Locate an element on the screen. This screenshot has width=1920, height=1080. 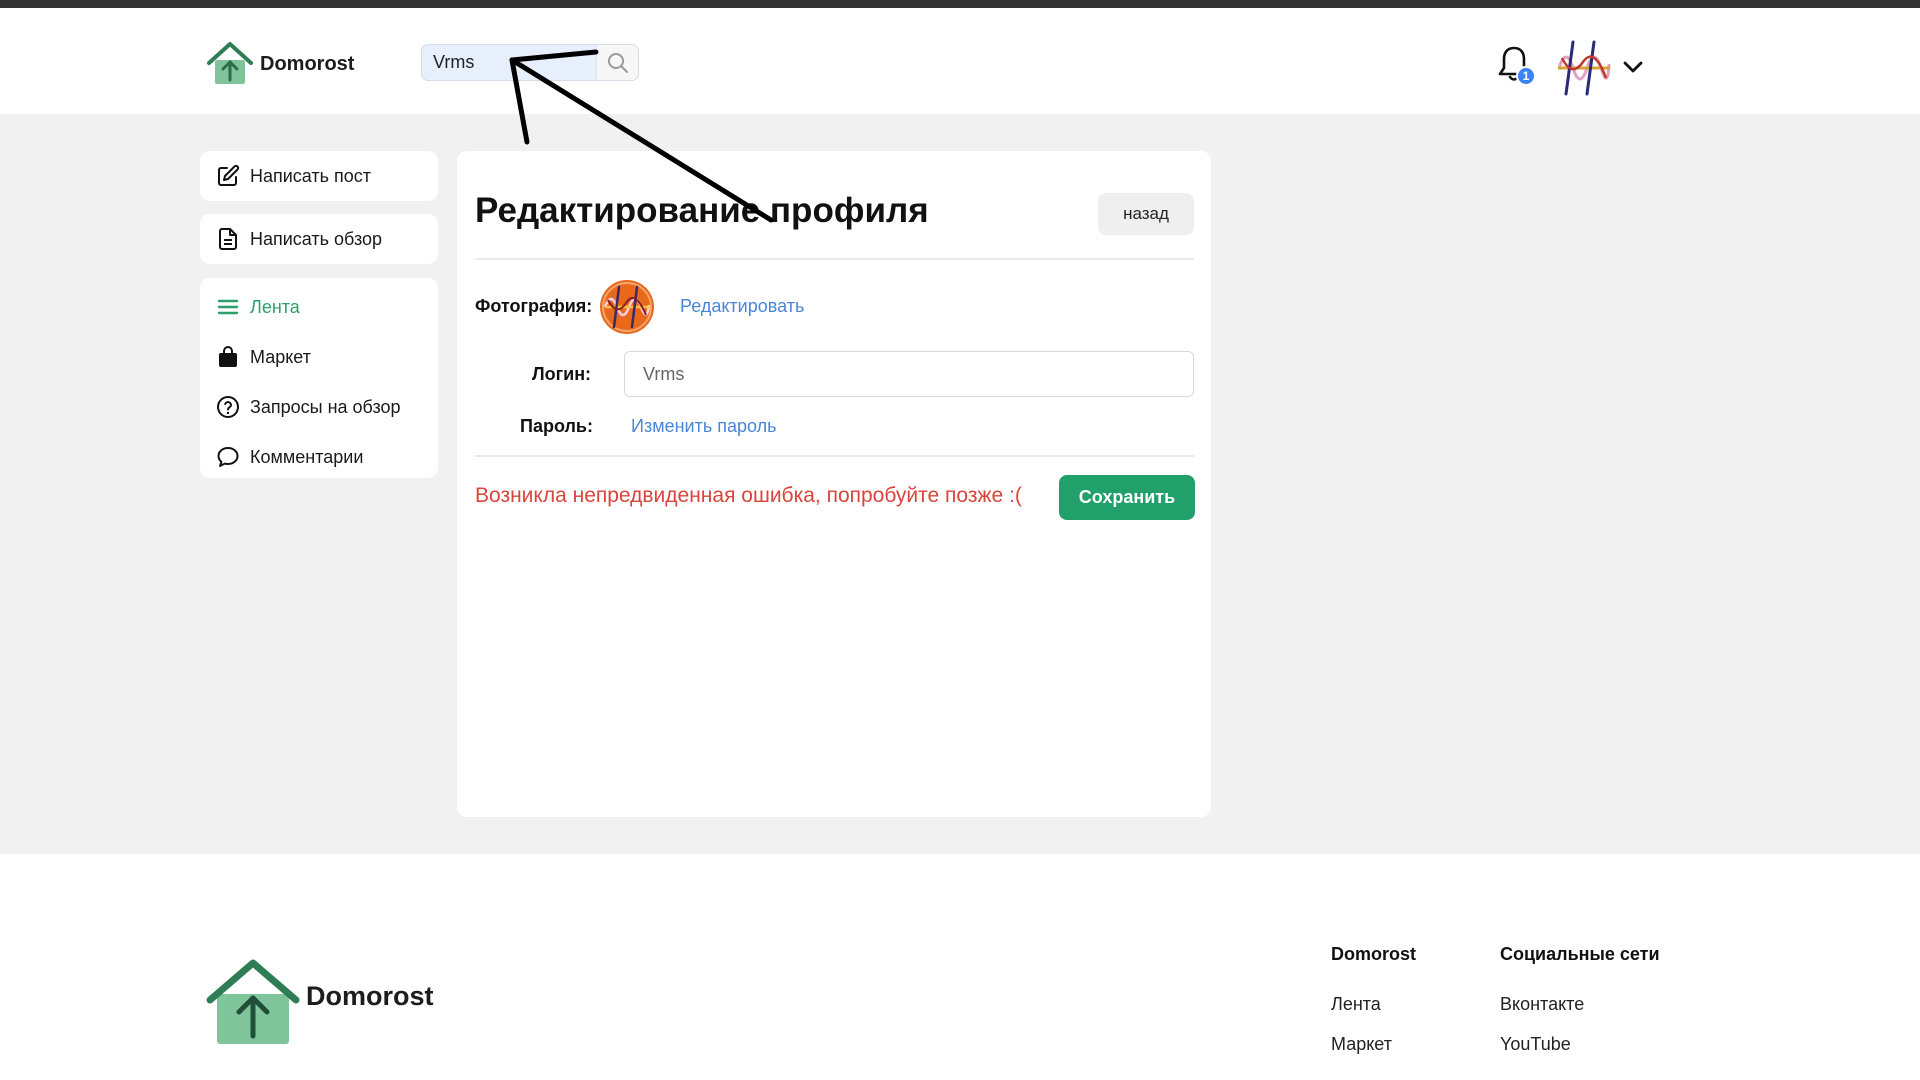
title-divider is located at coordinates (834, 259).